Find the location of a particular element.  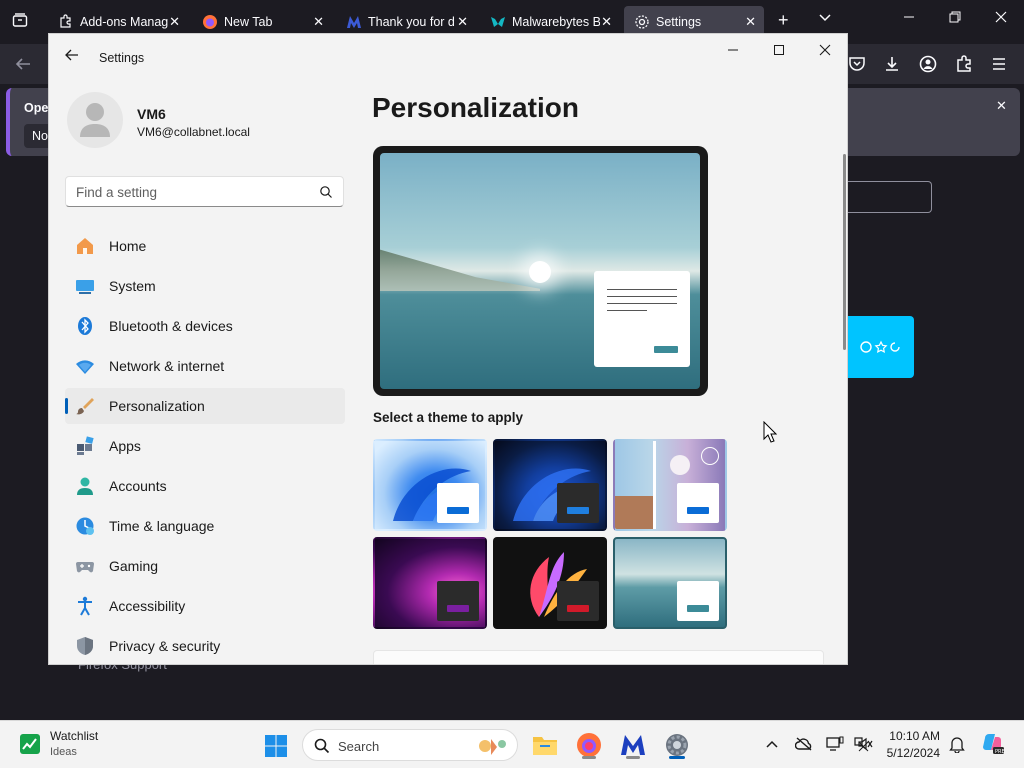

avatar is located at coordinates (95, 120).